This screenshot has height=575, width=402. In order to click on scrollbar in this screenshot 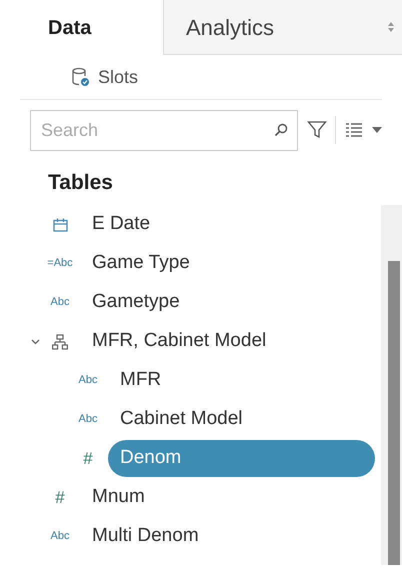, I will do `click(391, 385)`.